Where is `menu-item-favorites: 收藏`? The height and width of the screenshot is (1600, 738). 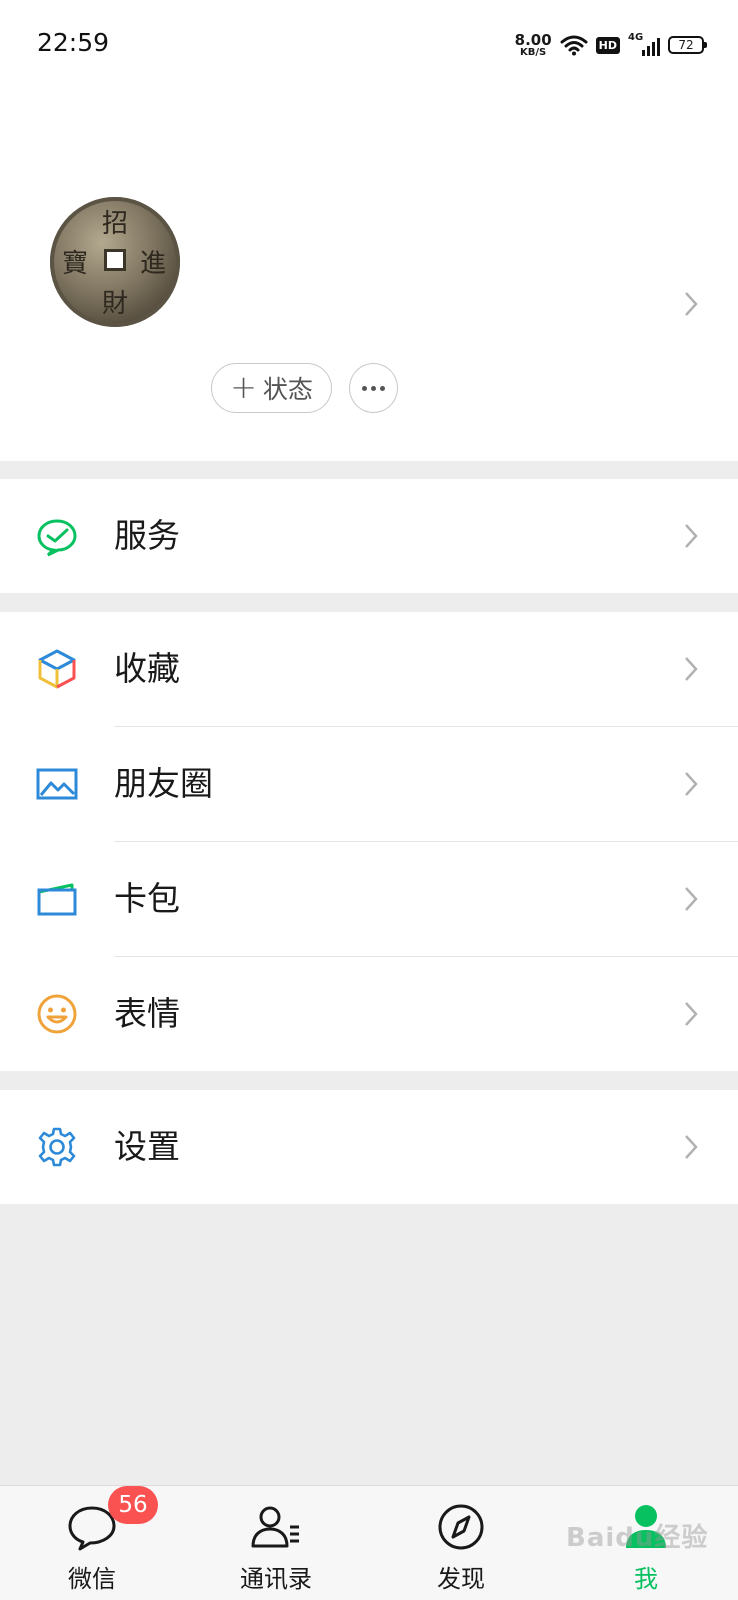 menu-item-favorites: 收藏 is located at coordinates (369, 669).